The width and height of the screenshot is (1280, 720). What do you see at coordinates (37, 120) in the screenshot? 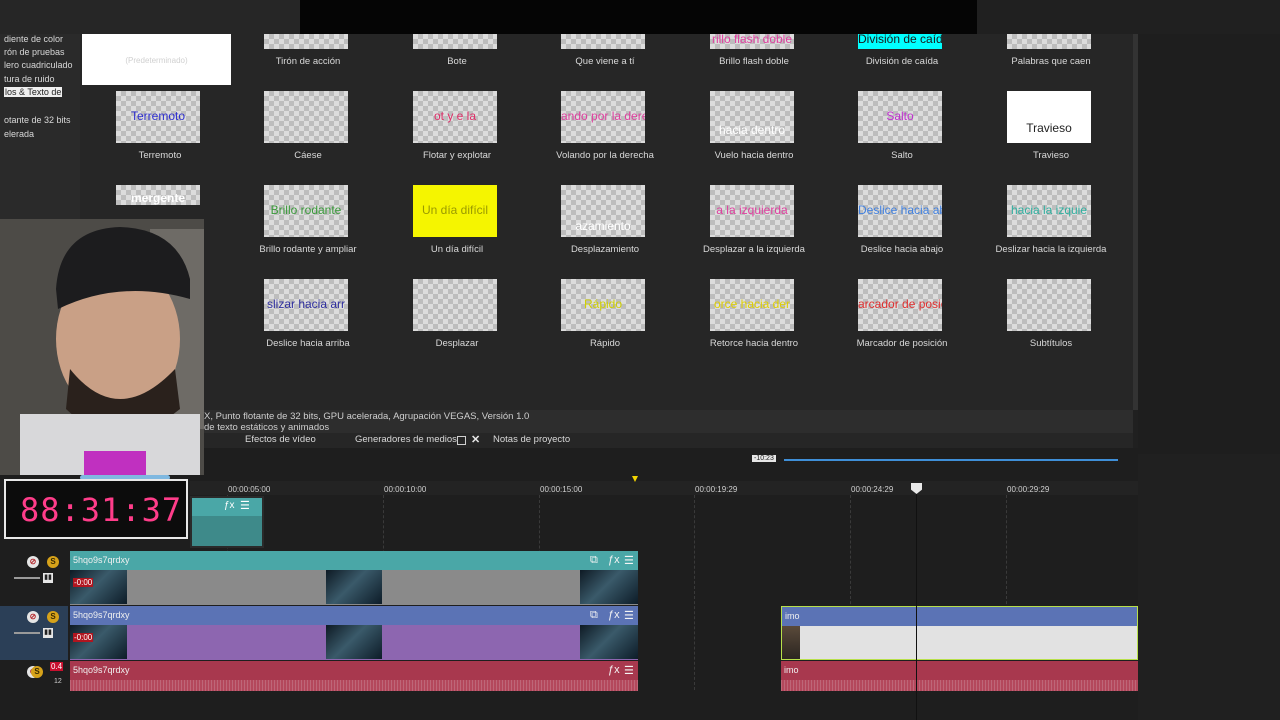
I see `category-item: otante de 32 bits` at bounding box center [37, 120].